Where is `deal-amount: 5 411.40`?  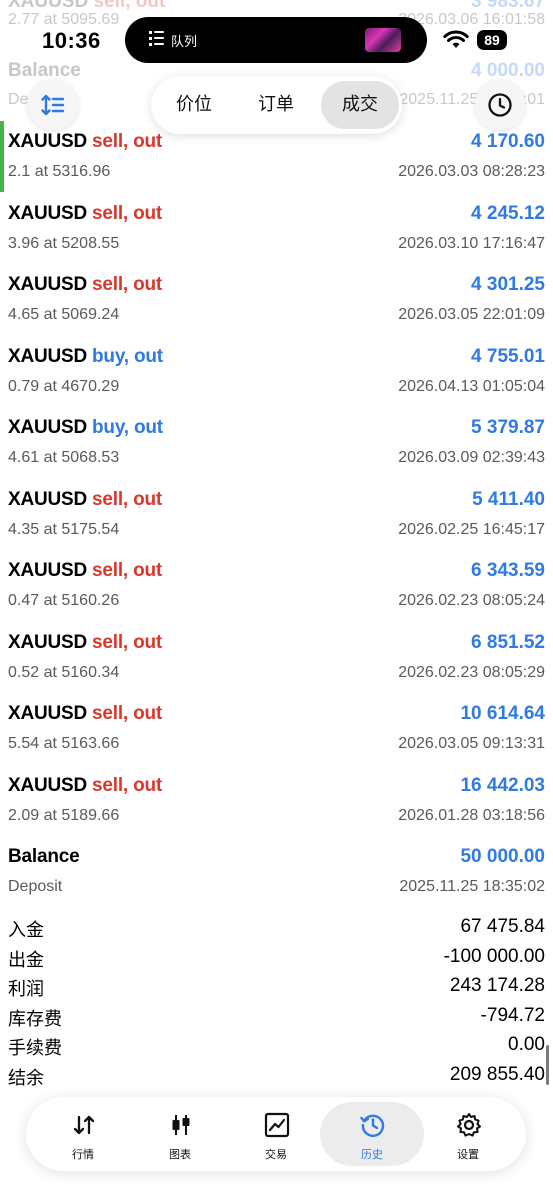
deal-amount: 5 411.40 is located at coordinates (508, 499).